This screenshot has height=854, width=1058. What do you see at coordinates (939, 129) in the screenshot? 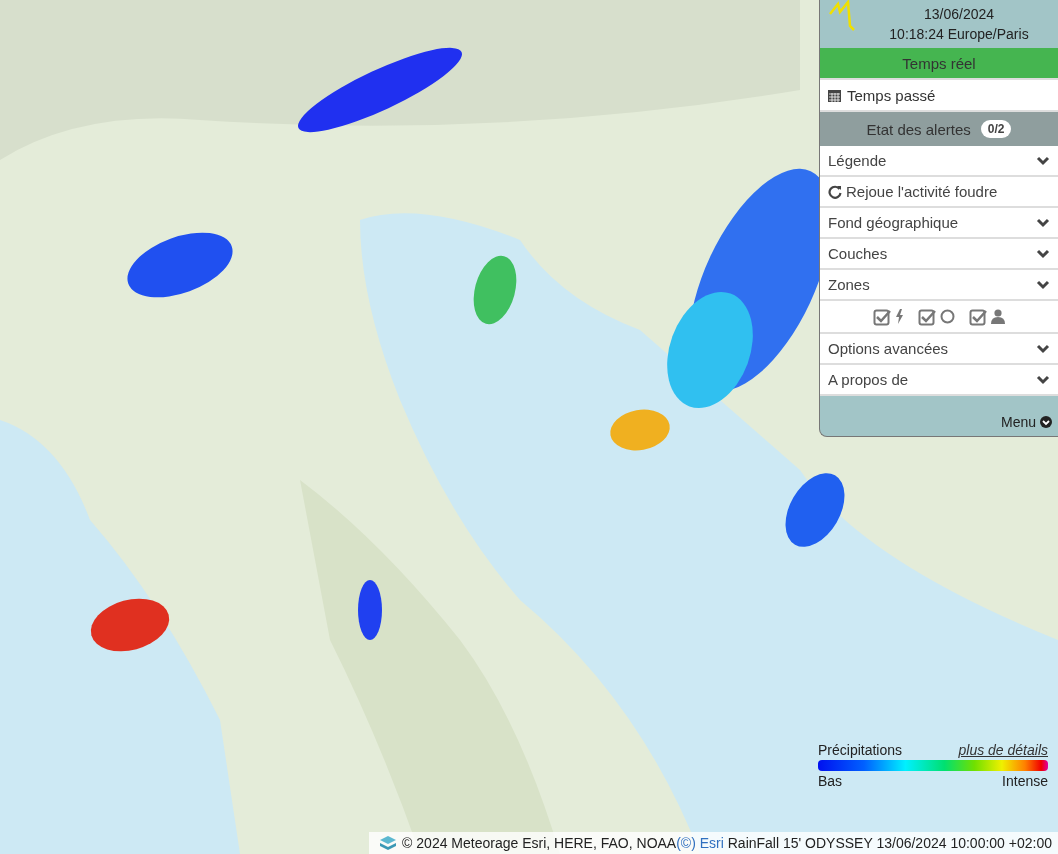
I see `alerts-button: Etat des alertes 0/2` at bounding box center [939, 129].